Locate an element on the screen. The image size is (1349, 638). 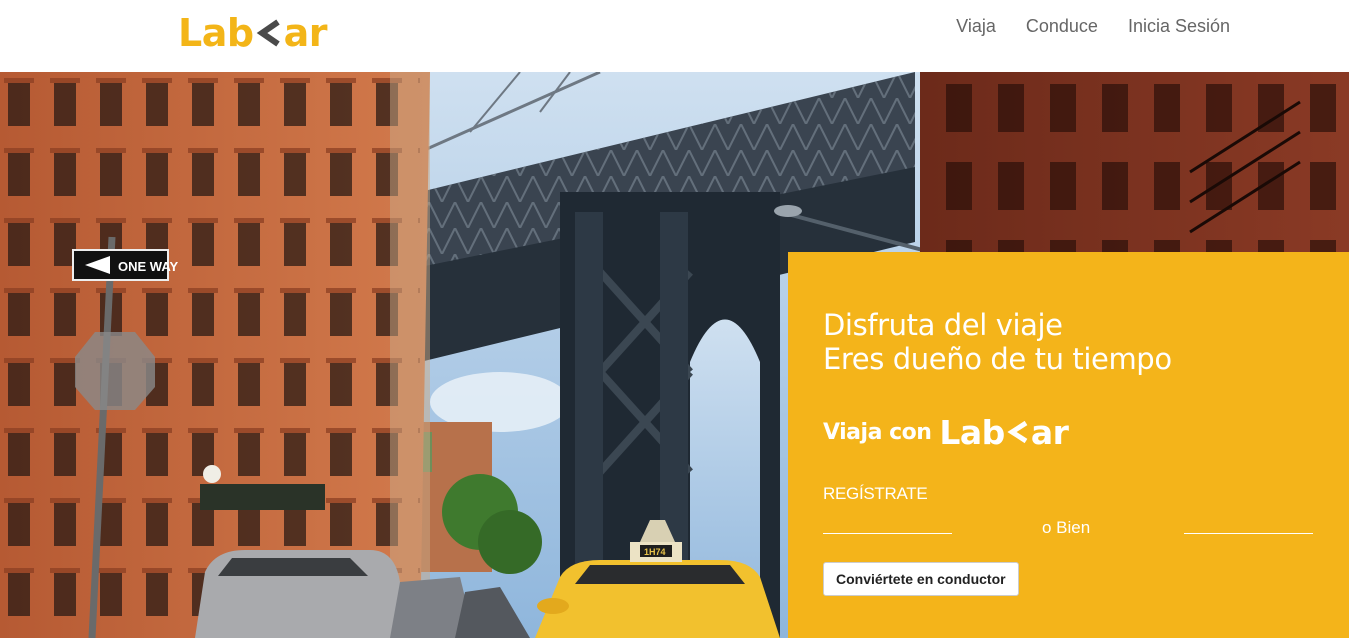
divider-left is located at coordinates (887, 533).